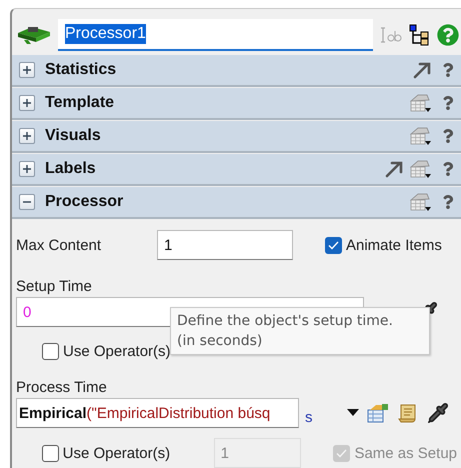  What do you see at coordinates (59, 245) in the screenshot?
I see `field-label: Max Content` at bounding box center [59, 245].